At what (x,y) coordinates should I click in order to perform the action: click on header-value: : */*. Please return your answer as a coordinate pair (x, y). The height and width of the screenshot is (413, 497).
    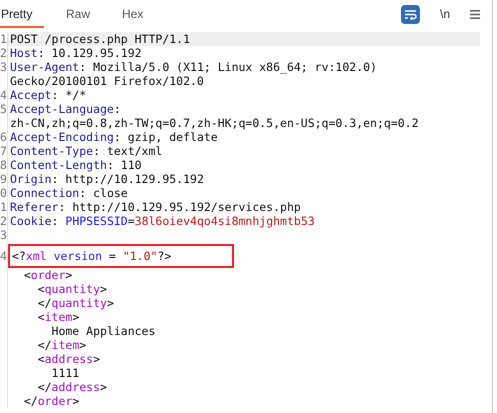
    Looking at the image, I should click on (69, 95).